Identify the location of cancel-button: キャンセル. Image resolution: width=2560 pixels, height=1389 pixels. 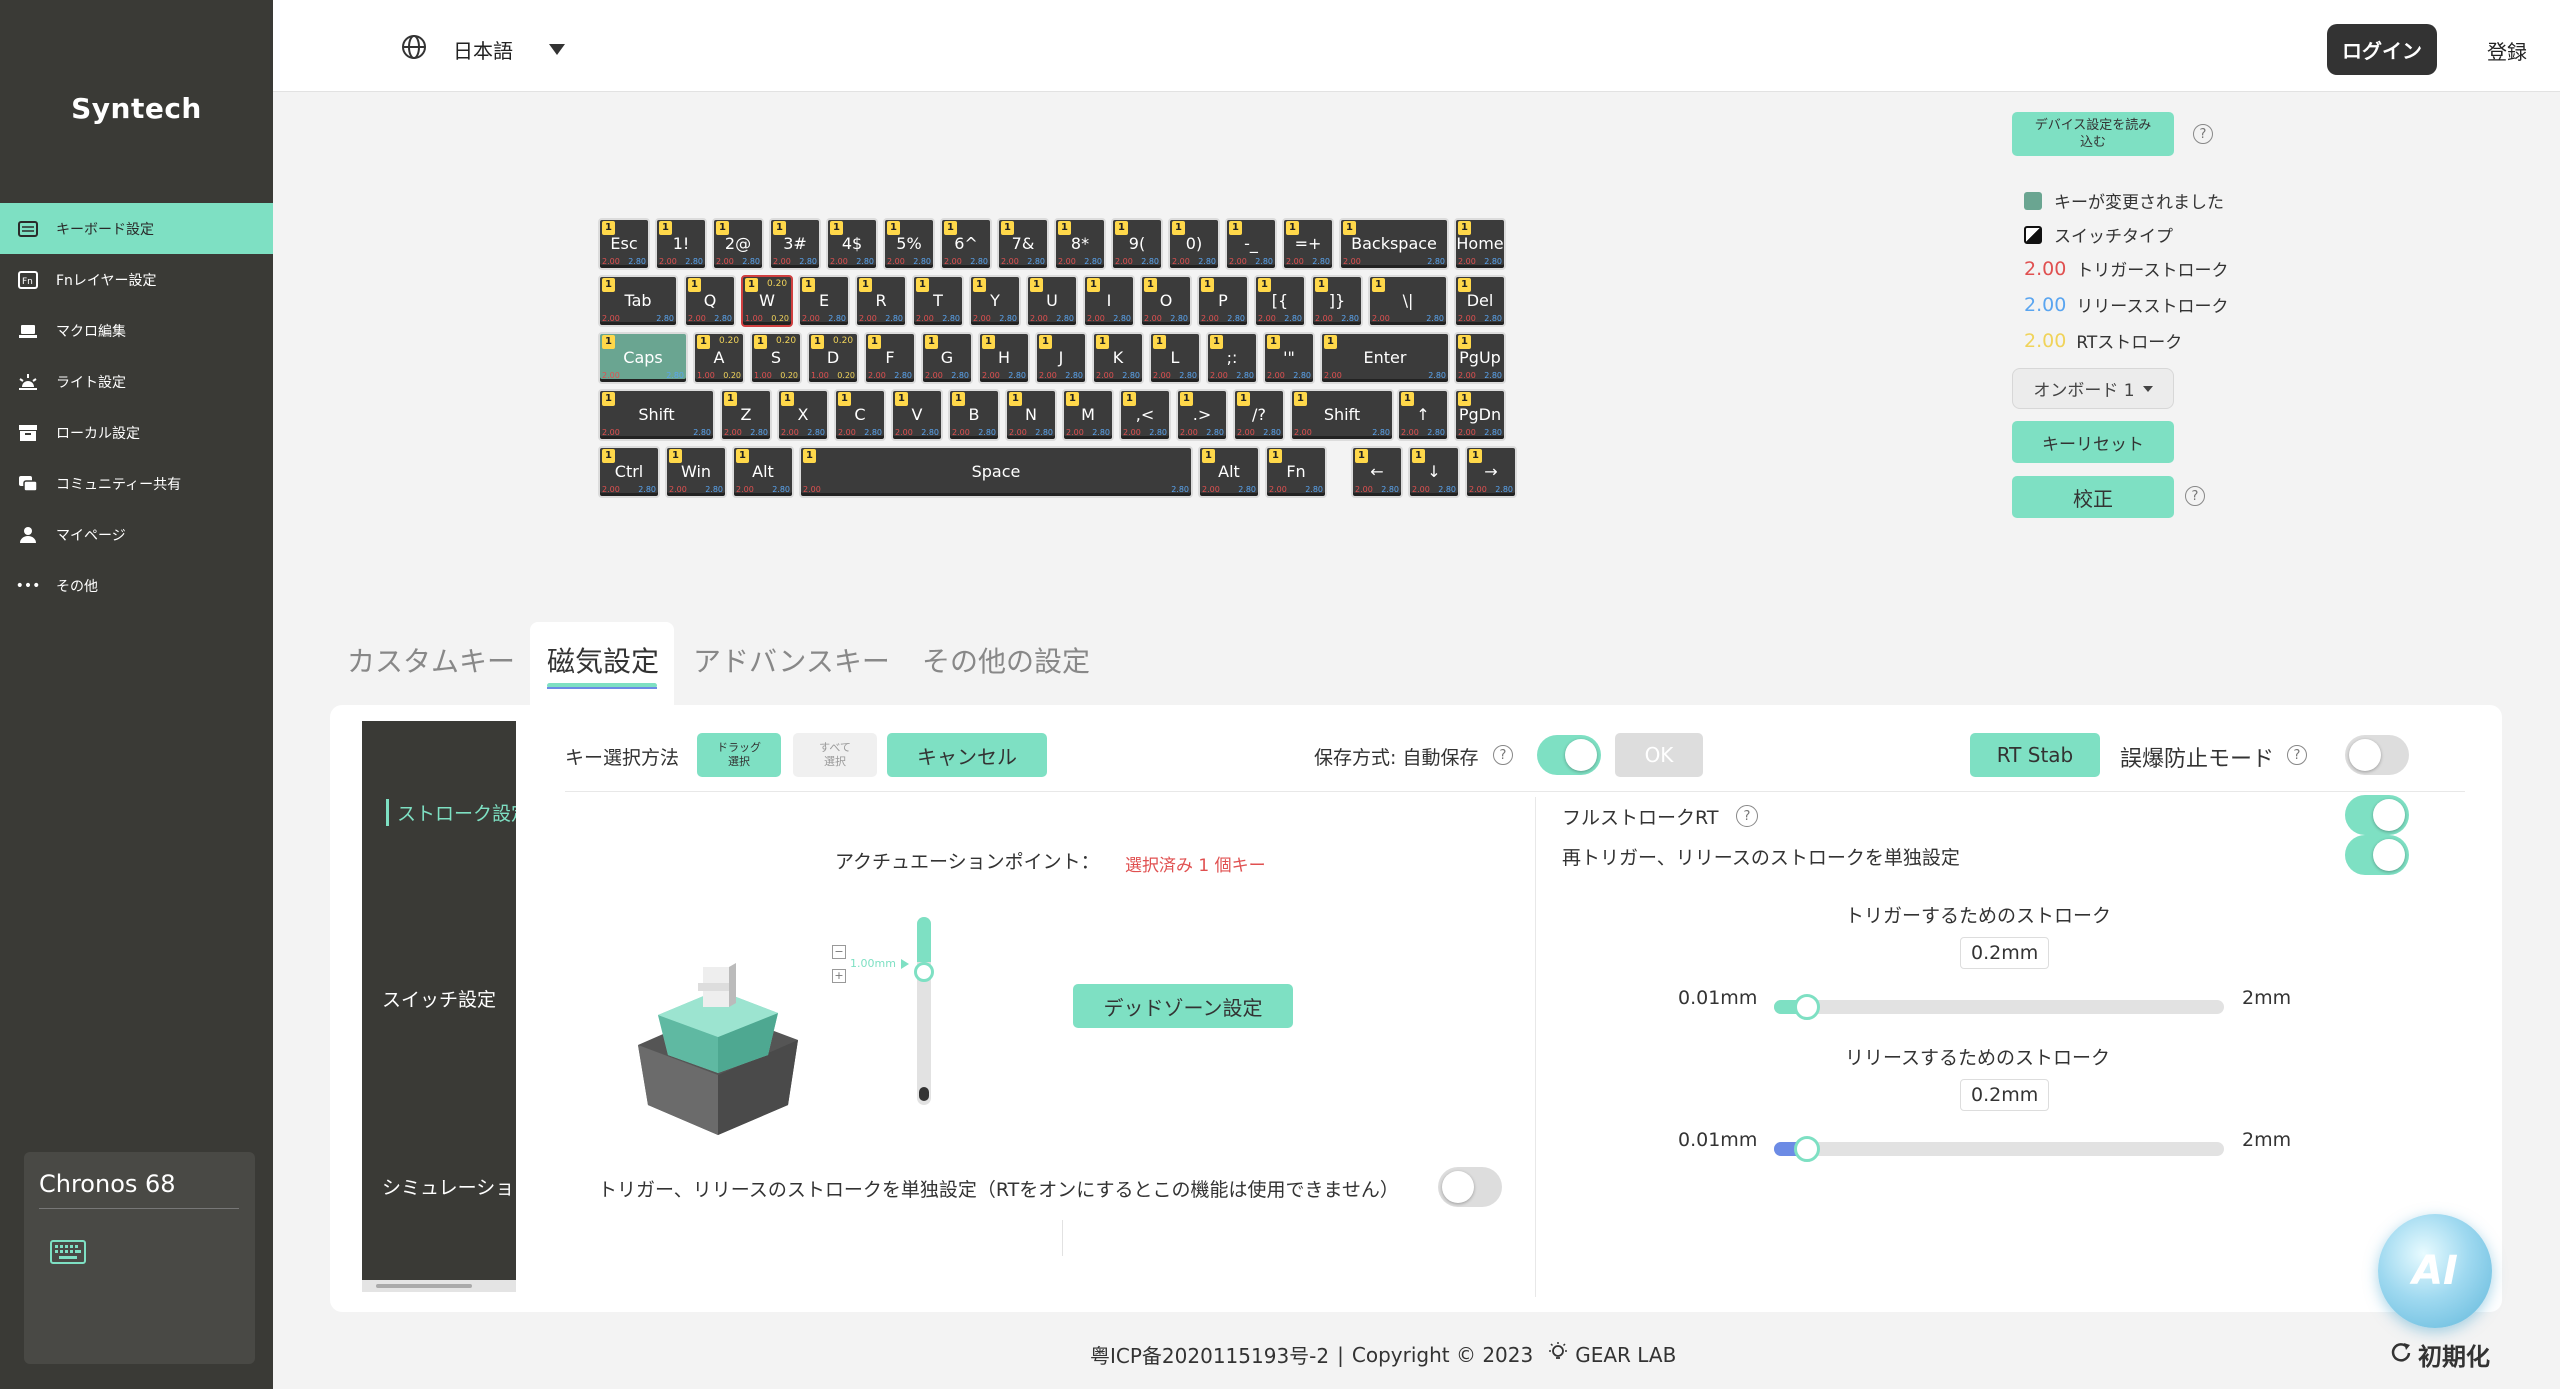
(967, 755).